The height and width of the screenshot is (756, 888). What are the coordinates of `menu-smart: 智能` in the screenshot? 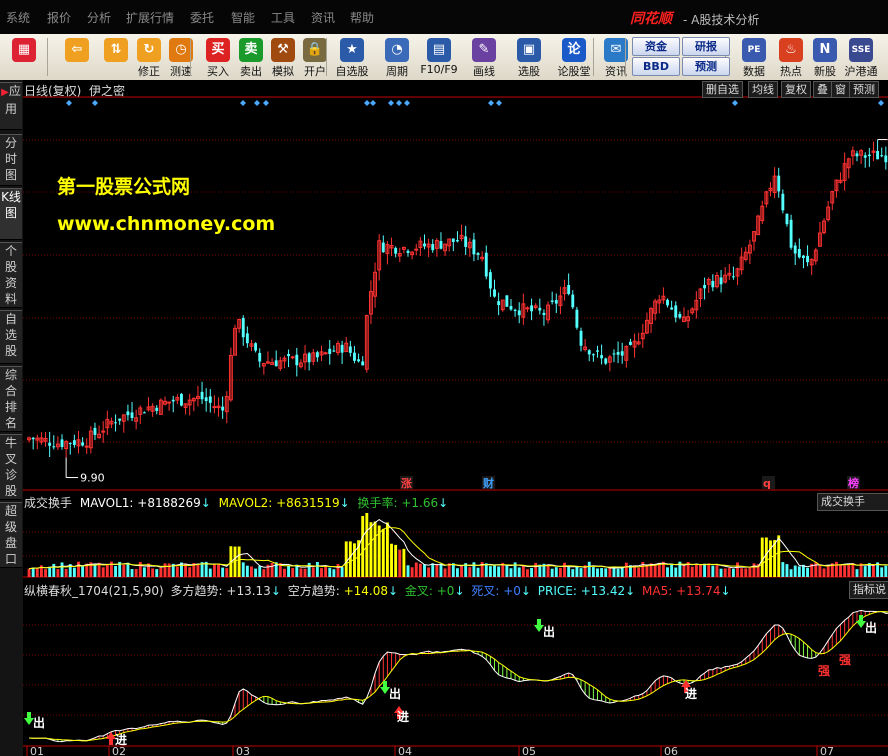 It's located at (243, 17).